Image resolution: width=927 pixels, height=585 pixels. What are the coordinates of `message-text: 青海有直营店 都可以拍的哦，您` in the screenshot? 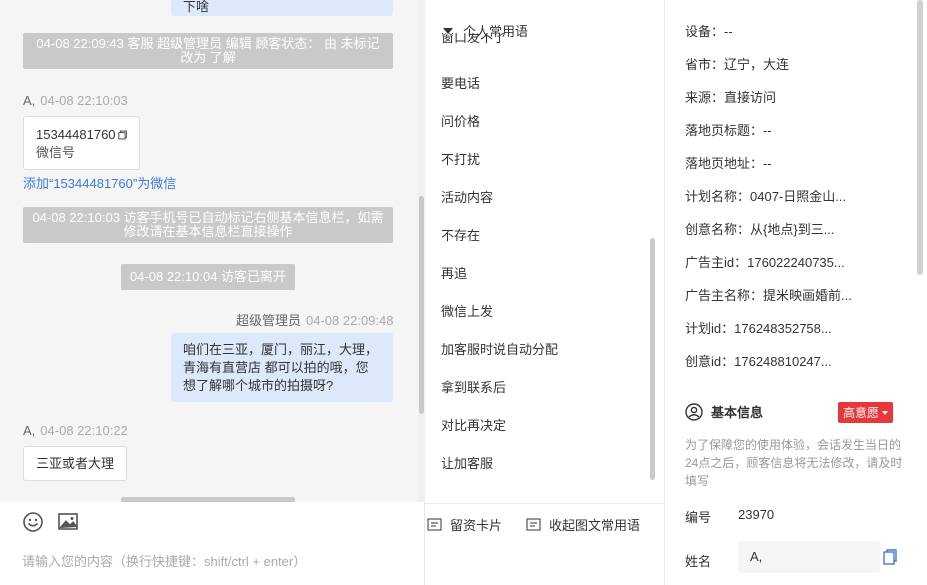 It's located at (276, 367).